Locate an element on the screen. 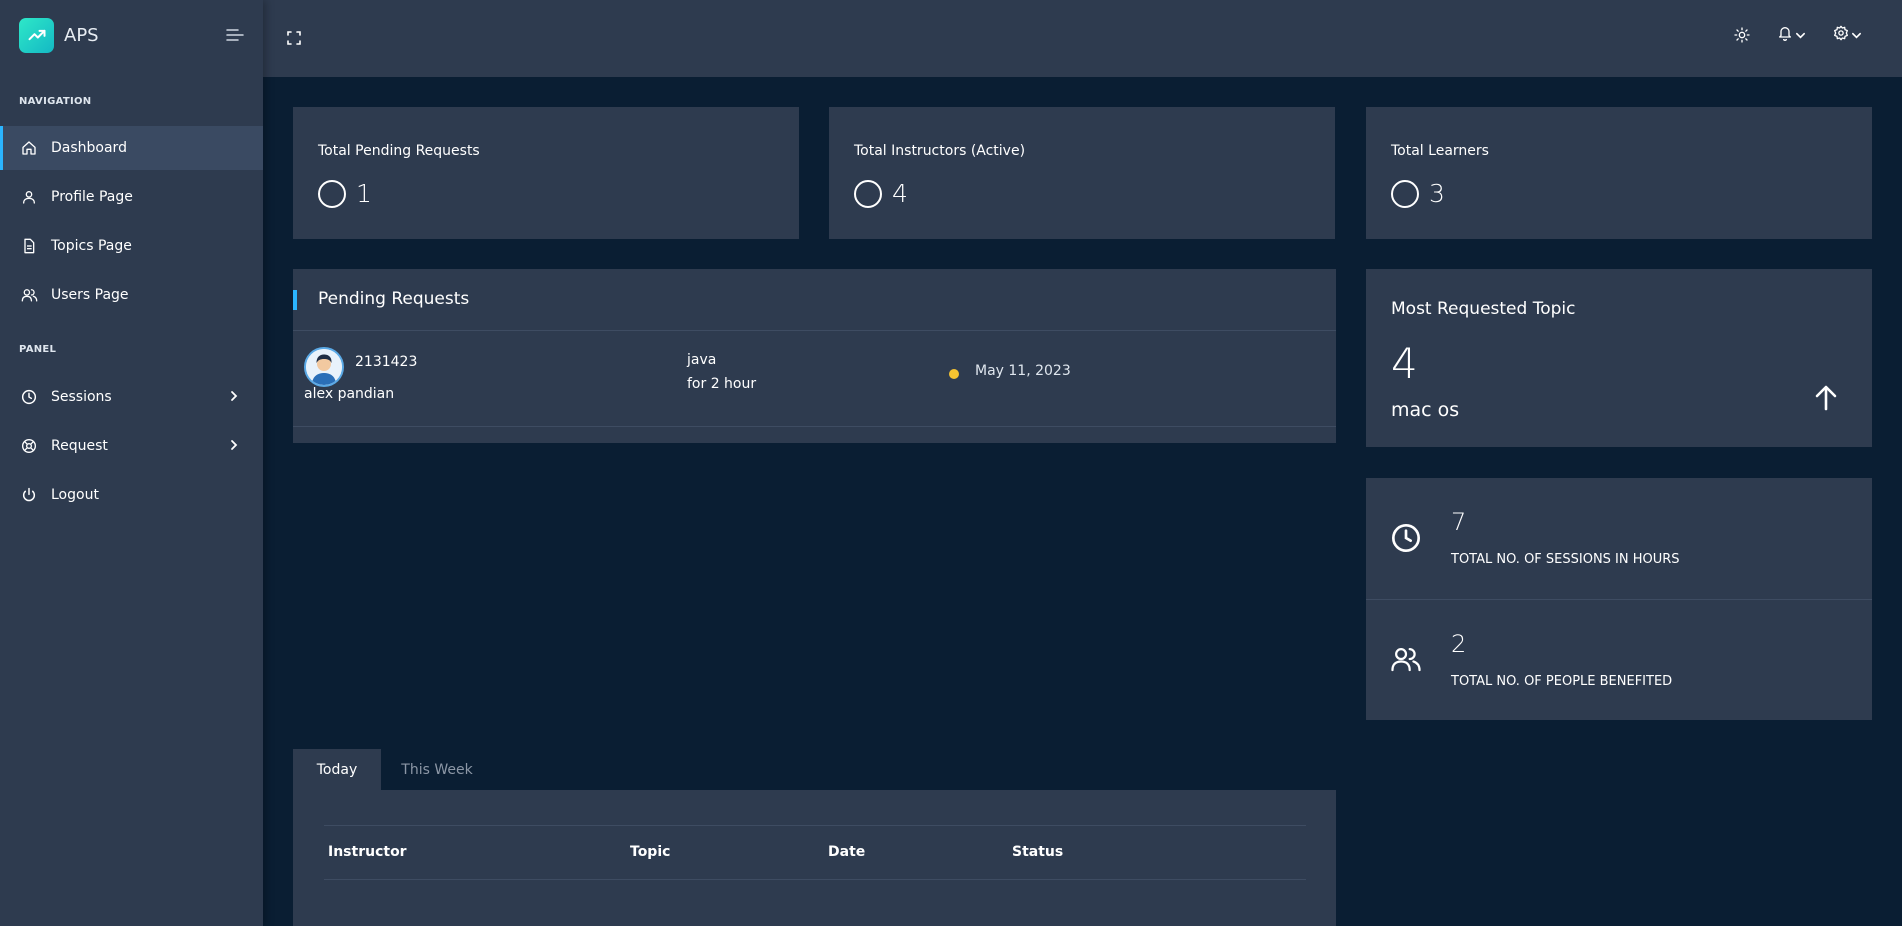 The height and width of the screenshot is (926, 1902). support-icon is located at coordinates (29, 446).